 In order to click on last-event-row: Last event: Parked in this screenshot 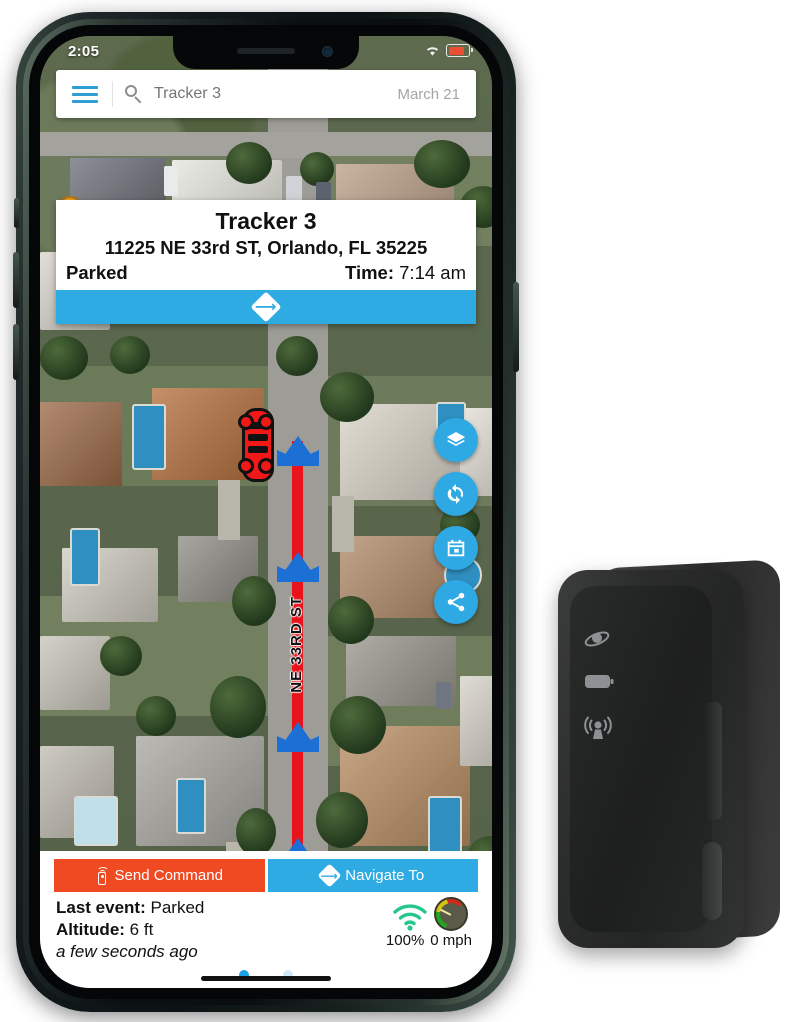, I will do `click(130, 908)`.